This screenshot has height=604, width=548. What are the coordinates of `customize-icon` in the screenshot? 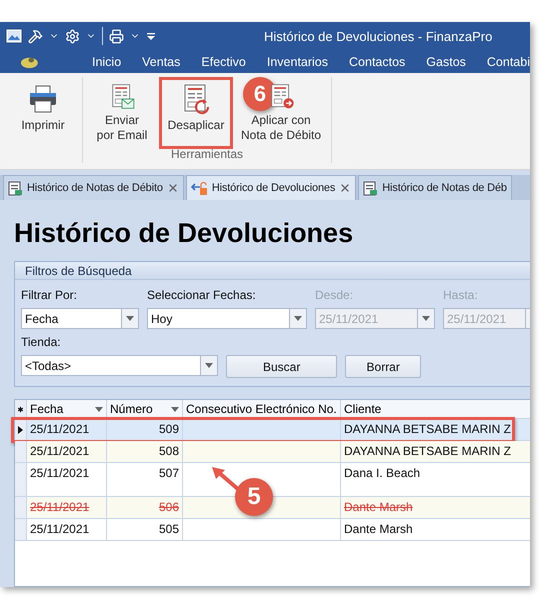 It's located at (151, 36).